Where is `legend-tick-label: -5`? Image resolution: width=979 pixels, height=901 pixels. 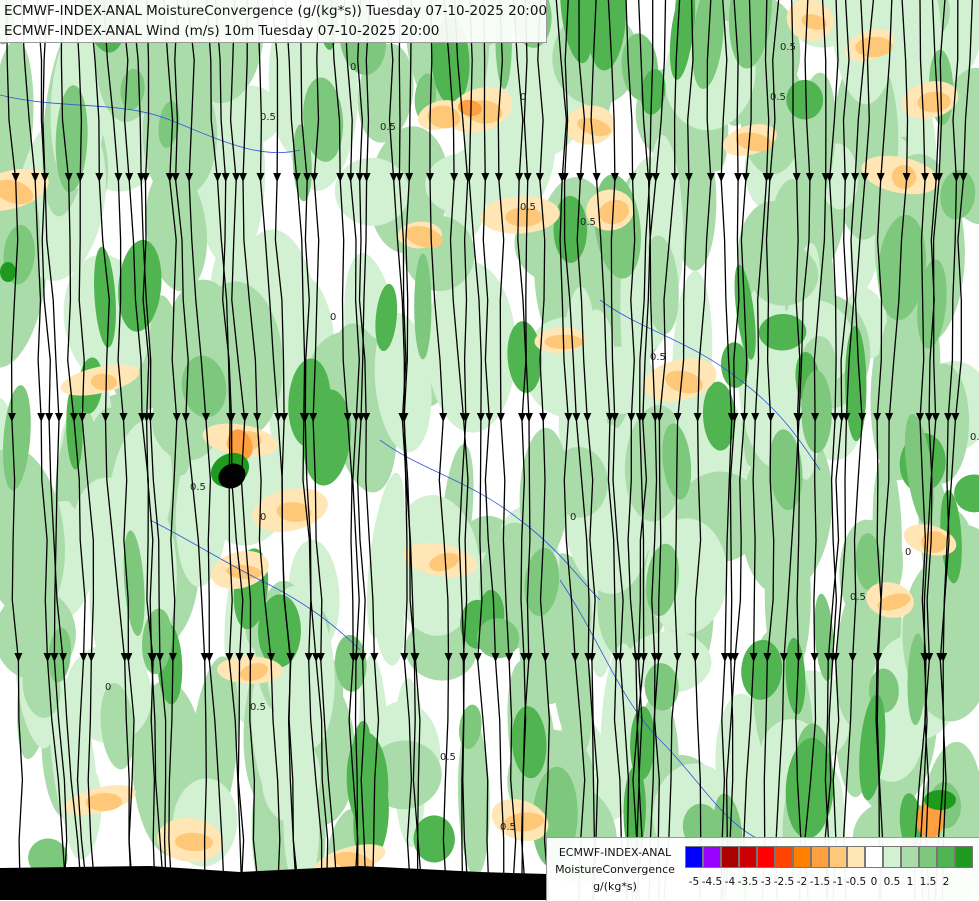
legend-tick-label: -5 is located at coordinates (694, 882).